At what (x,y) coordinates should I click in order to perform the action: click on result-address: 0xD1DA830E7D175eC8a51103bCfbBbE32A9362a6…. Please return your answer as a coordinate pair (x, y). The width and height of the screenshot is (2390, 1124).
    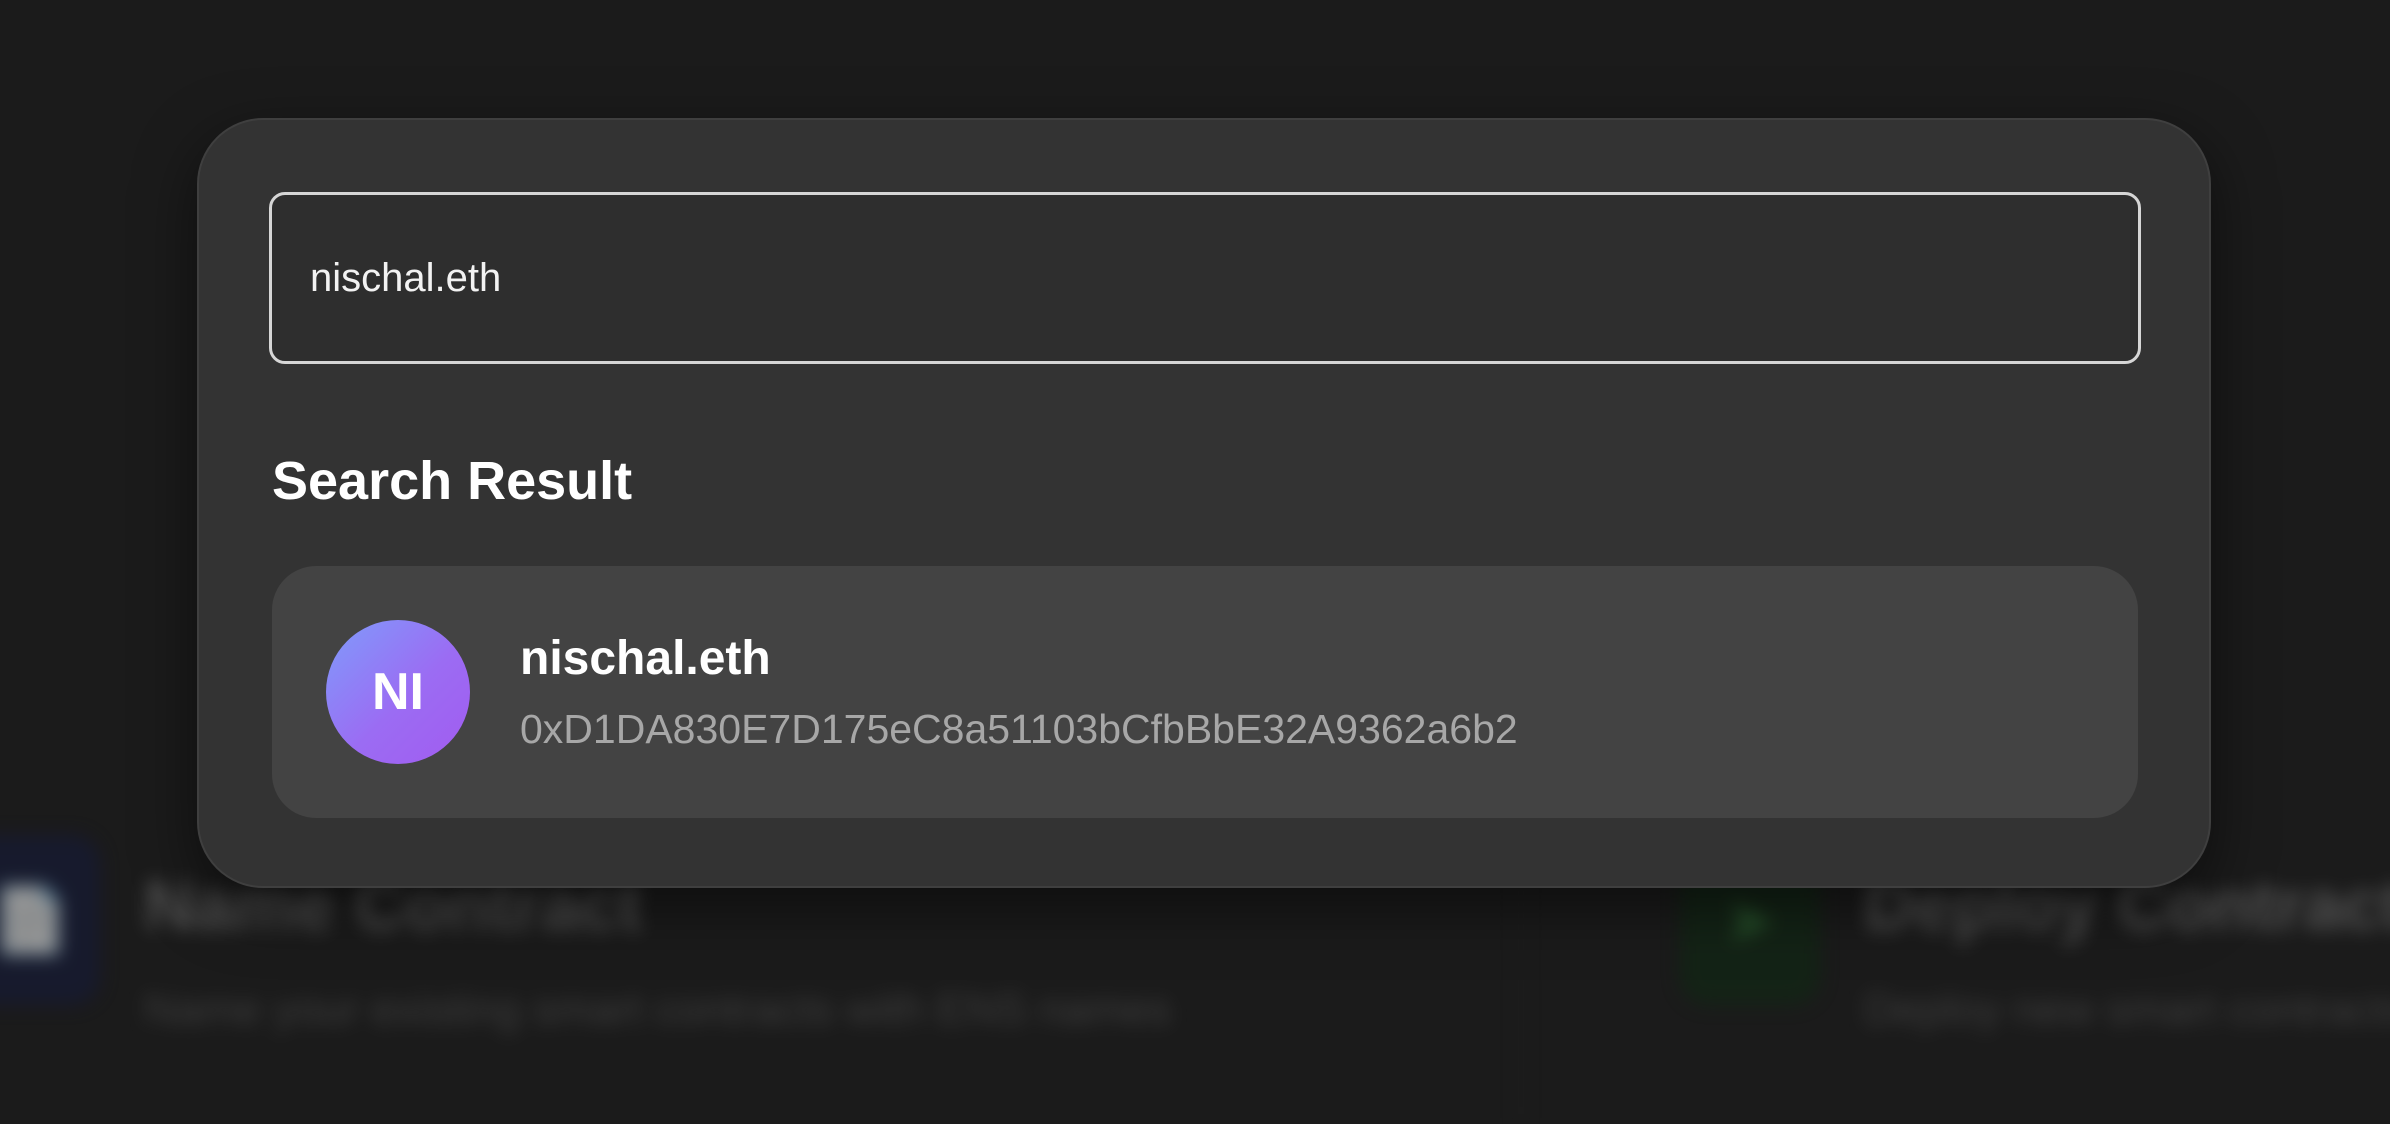
    Looking at the image, I should click on (1019, 729).